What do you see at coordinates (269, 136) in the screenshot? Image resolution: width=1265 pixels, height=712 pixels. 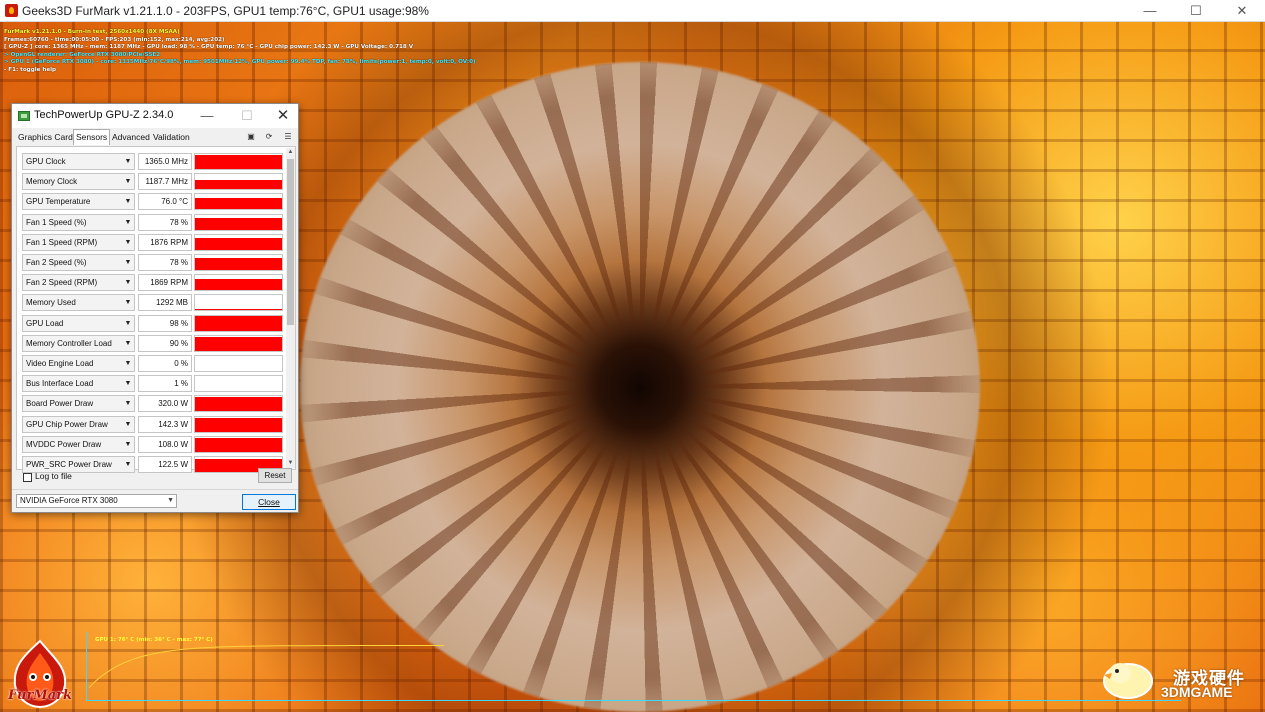 I see `refresh-icon: ⟳` at bounding box center [269, 136].